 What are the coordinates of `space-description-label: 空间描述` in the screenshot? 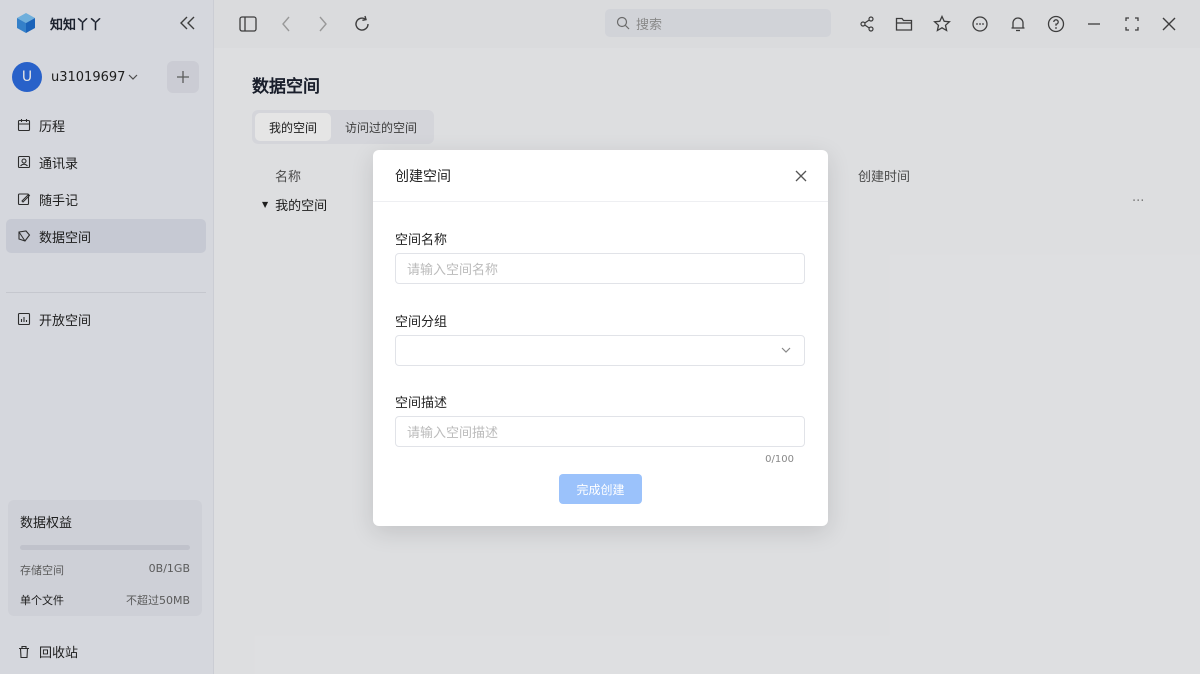 It's located at (421, 403).